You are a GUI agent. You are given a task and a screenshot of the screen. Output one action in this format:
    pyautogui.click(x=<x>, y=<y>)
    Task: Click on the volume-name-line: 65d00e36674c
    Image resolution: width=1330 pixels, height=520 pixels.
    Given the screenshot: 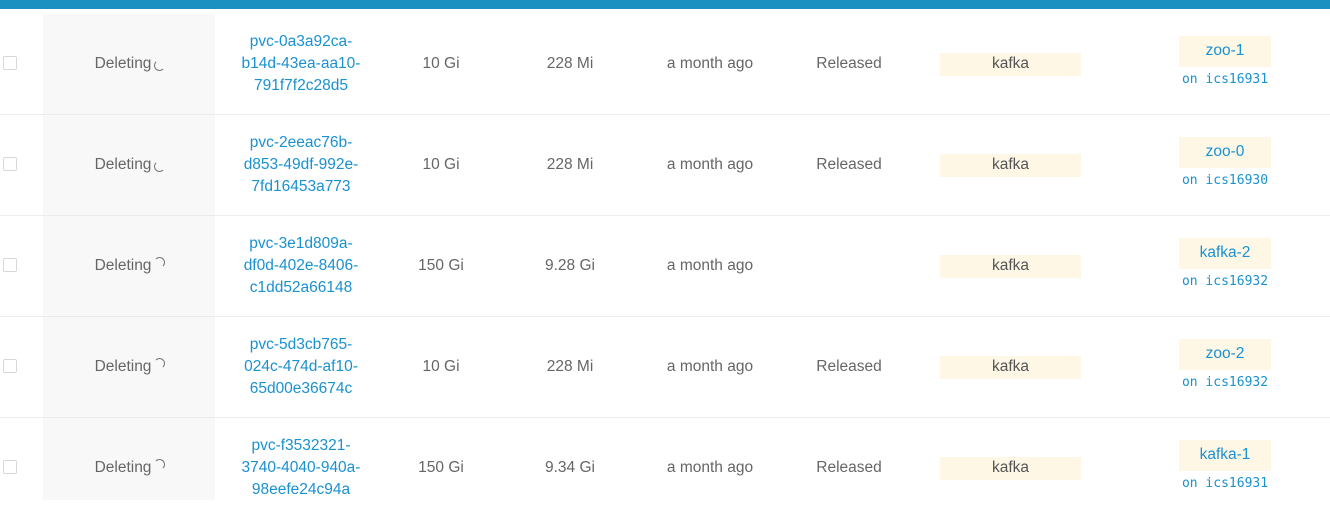 What is the action you would take?
    pyautogui.click(x=301, y=388)
    